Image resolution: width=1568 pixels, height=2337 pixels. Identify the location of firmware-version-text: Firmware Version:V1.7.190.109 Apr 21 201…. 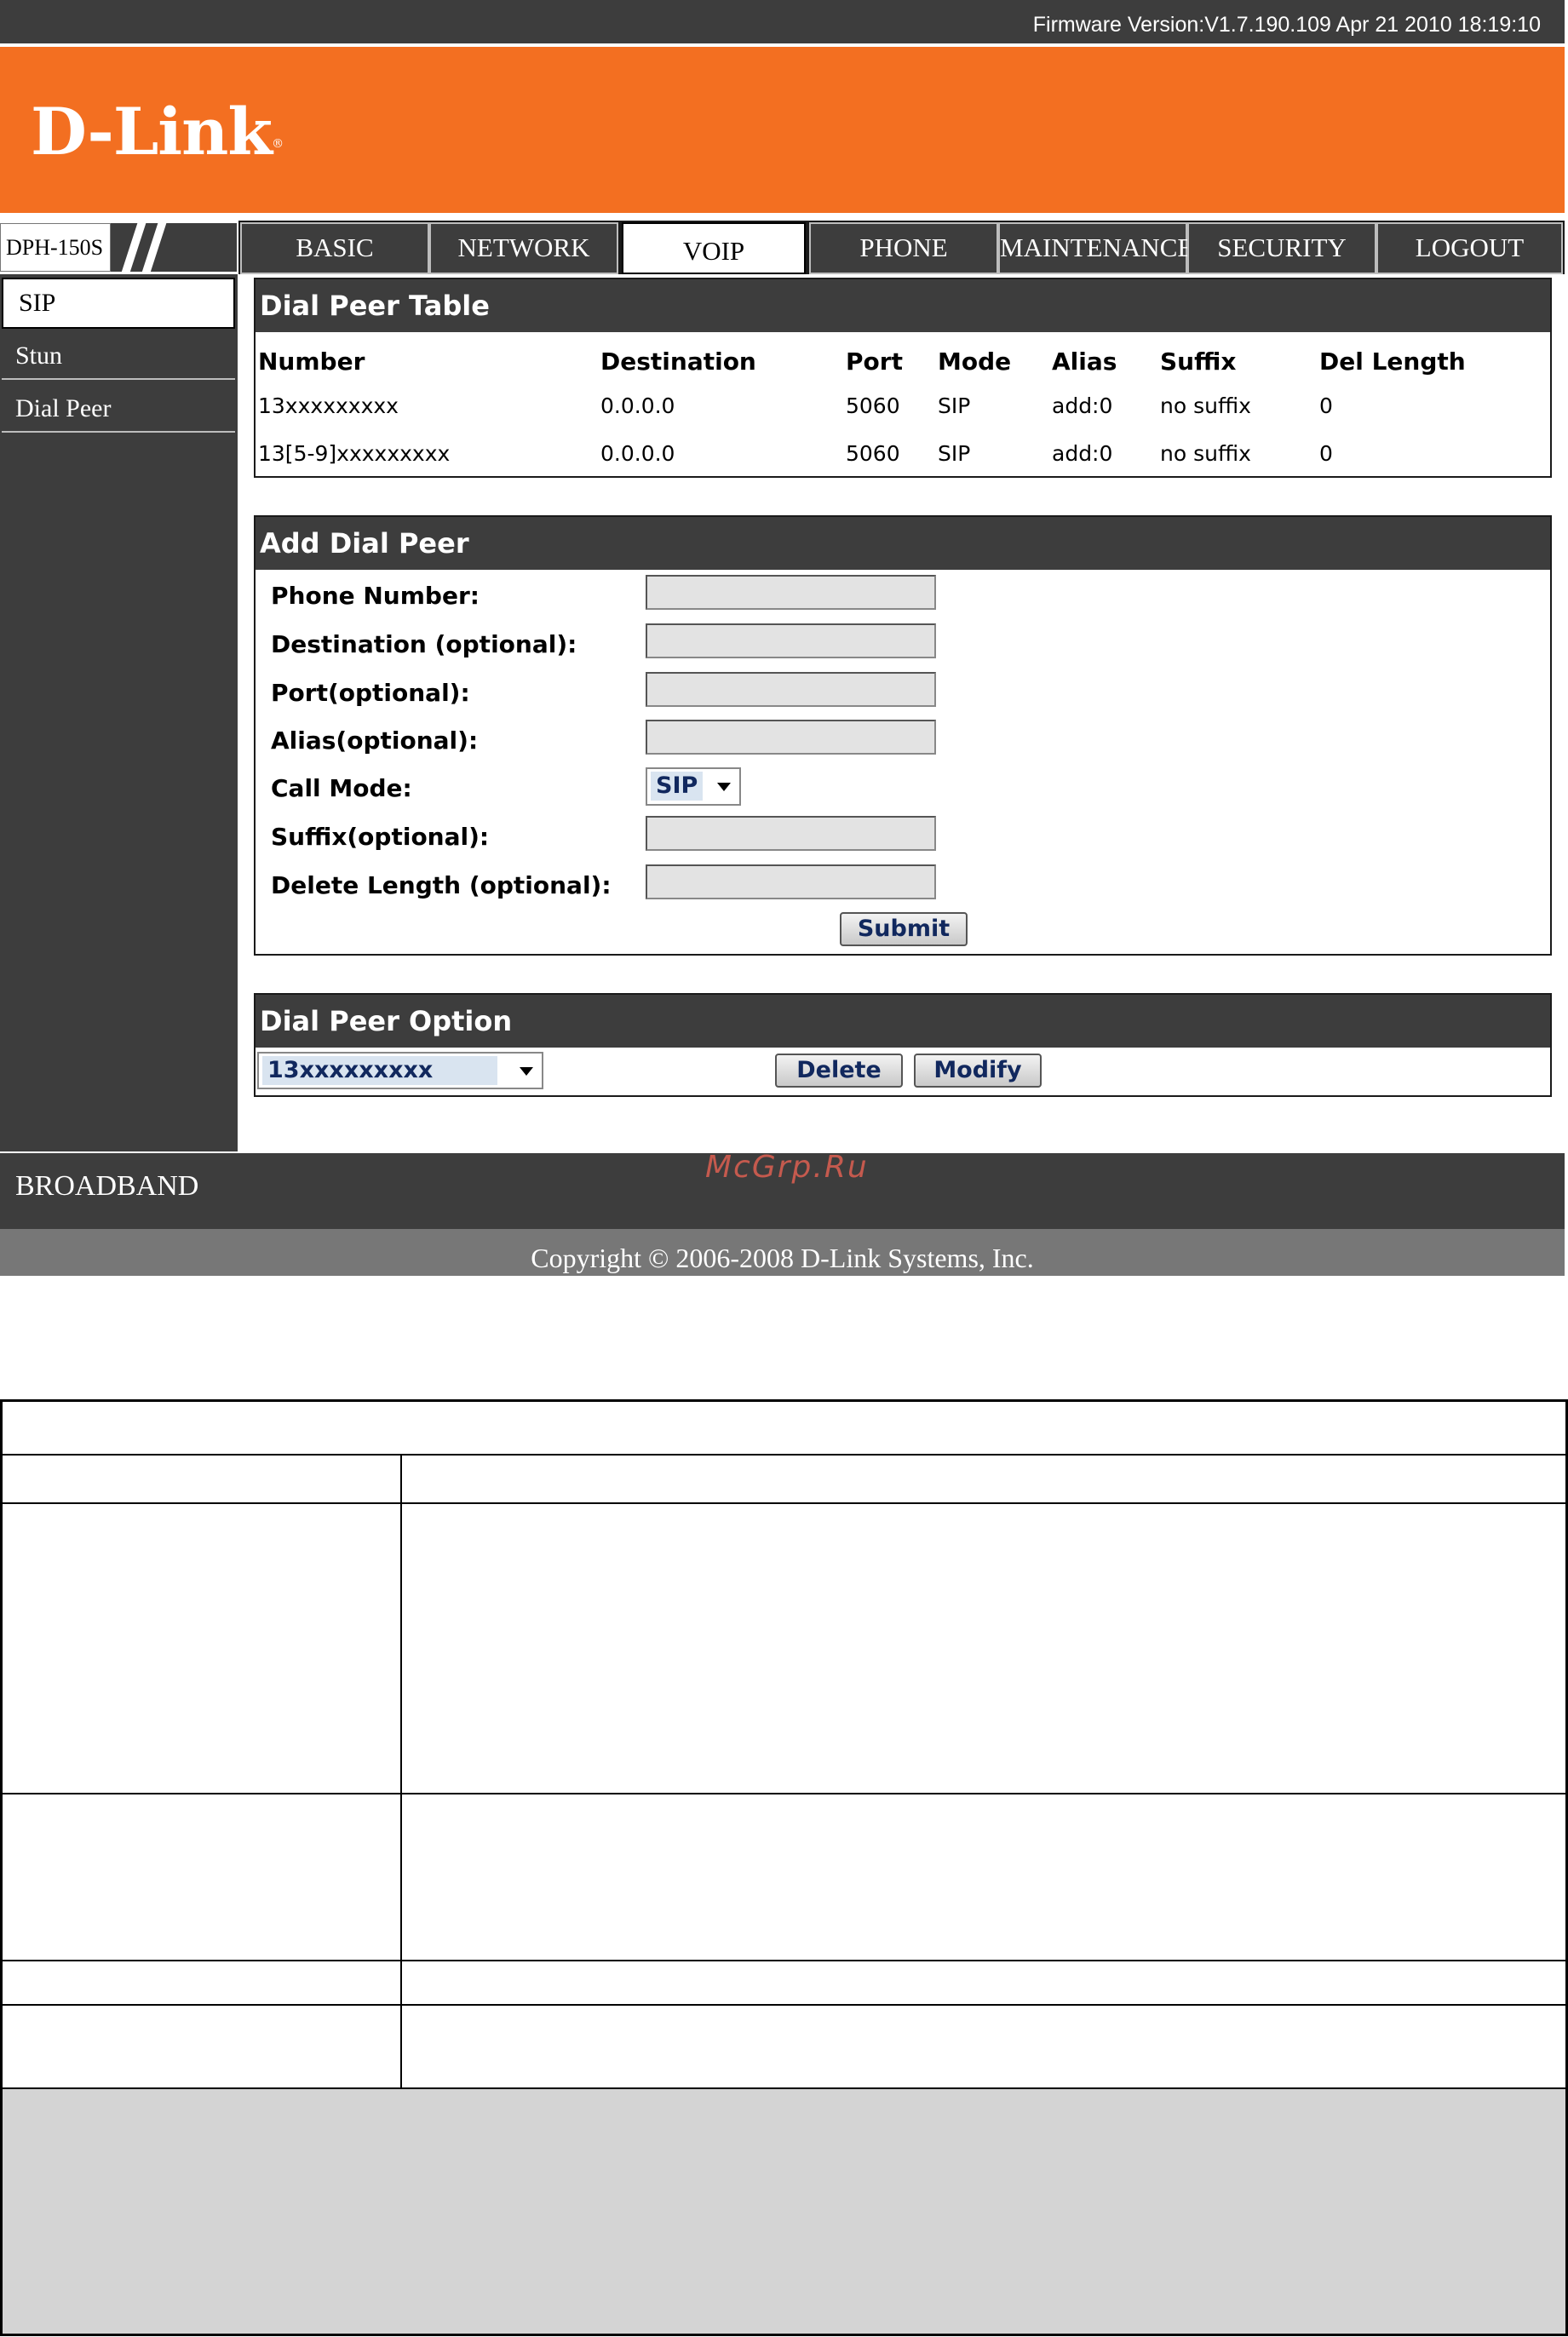
(1286, 25).